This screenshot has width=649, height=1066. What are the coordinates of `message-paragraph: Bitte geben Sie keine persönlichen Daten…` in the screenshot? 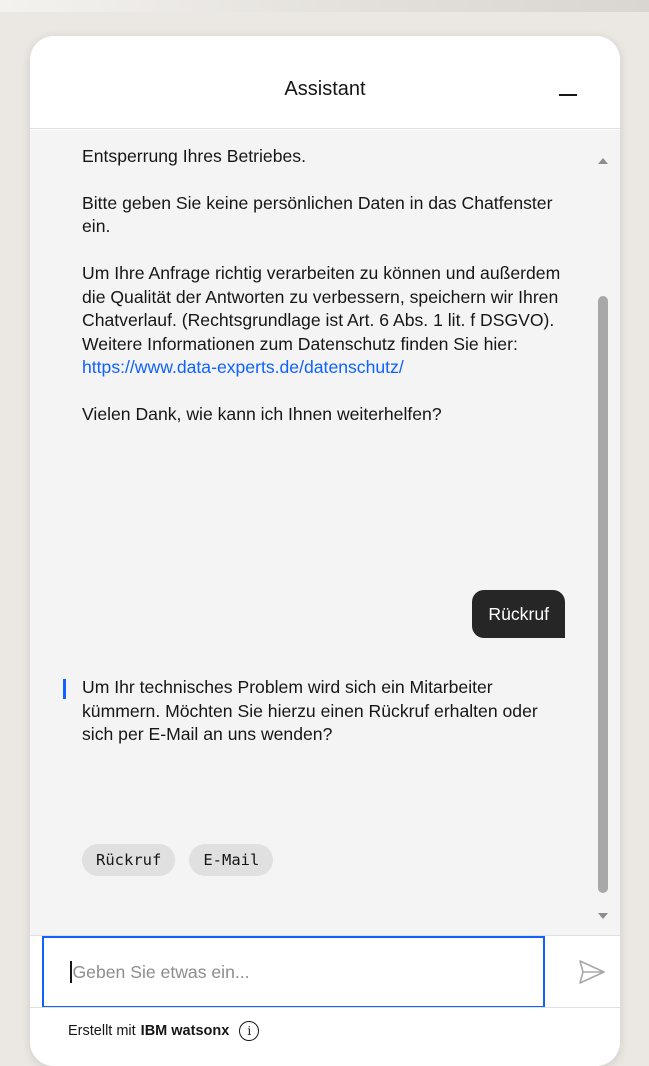 It's located at (317, 214).